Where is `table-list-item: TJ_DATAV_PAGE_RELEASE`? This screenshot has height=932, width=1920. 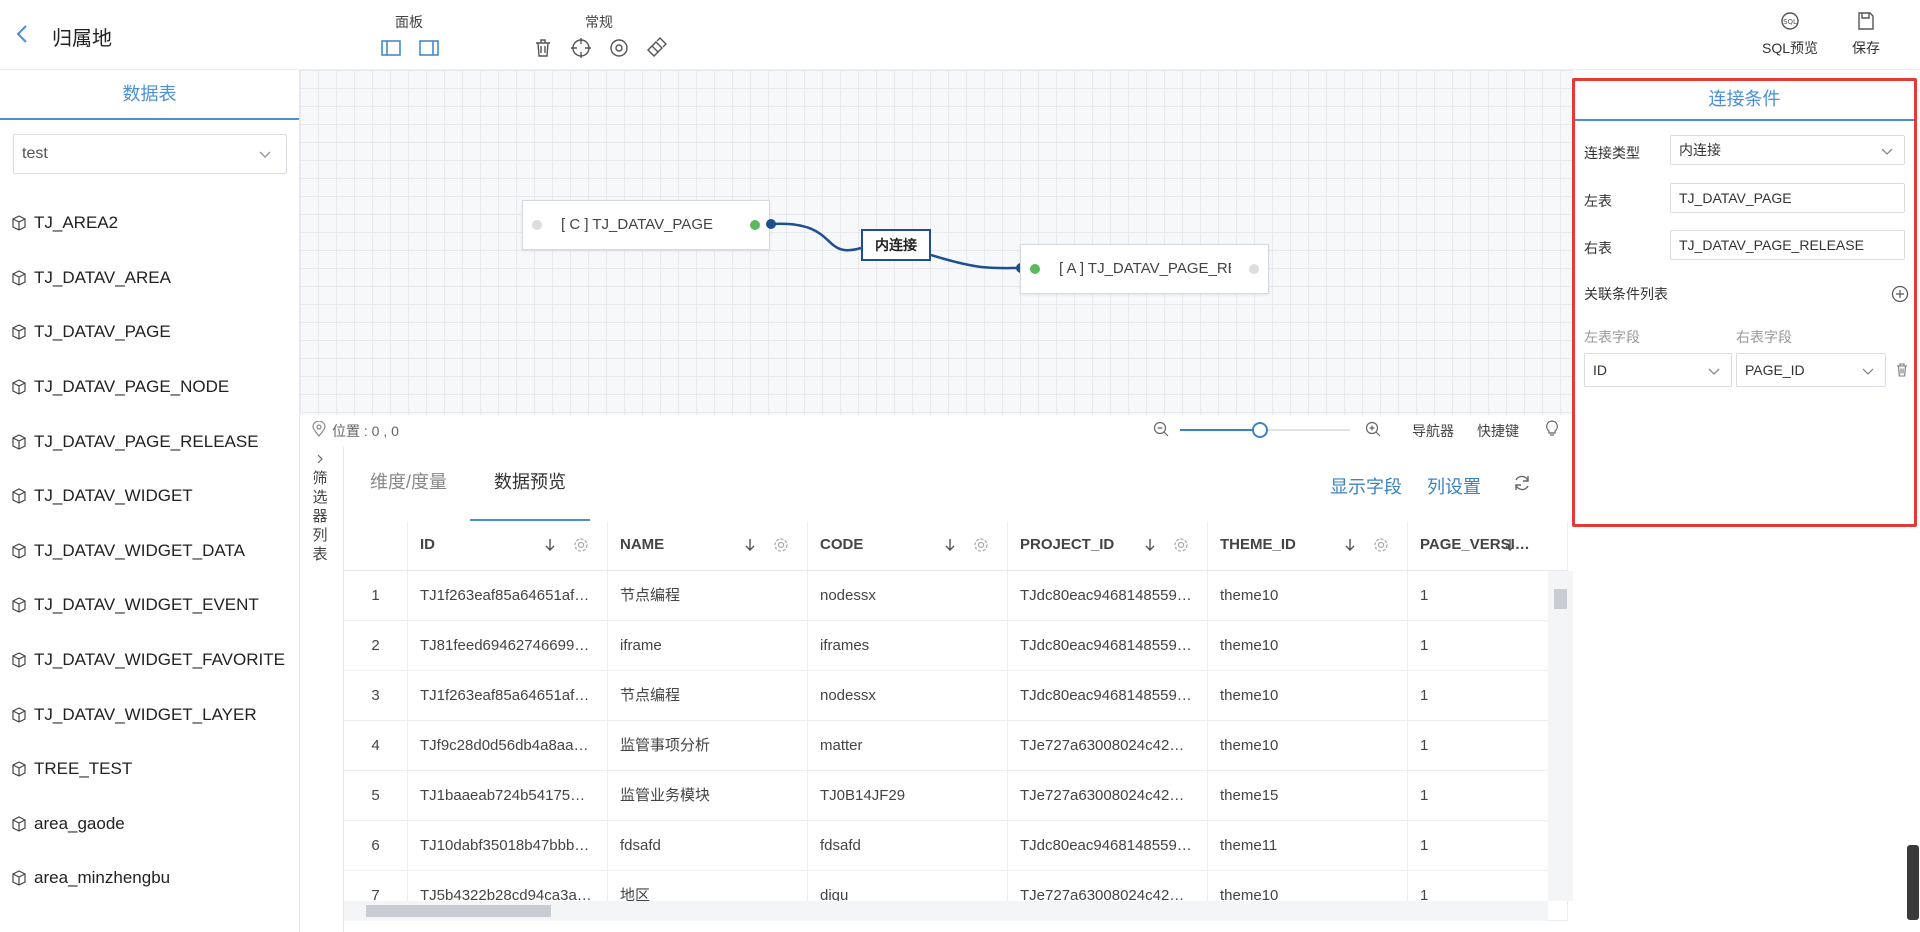 table-list-item: TJ_DATAV_PAGE_RELEASE is located at coordinates (150, 441).